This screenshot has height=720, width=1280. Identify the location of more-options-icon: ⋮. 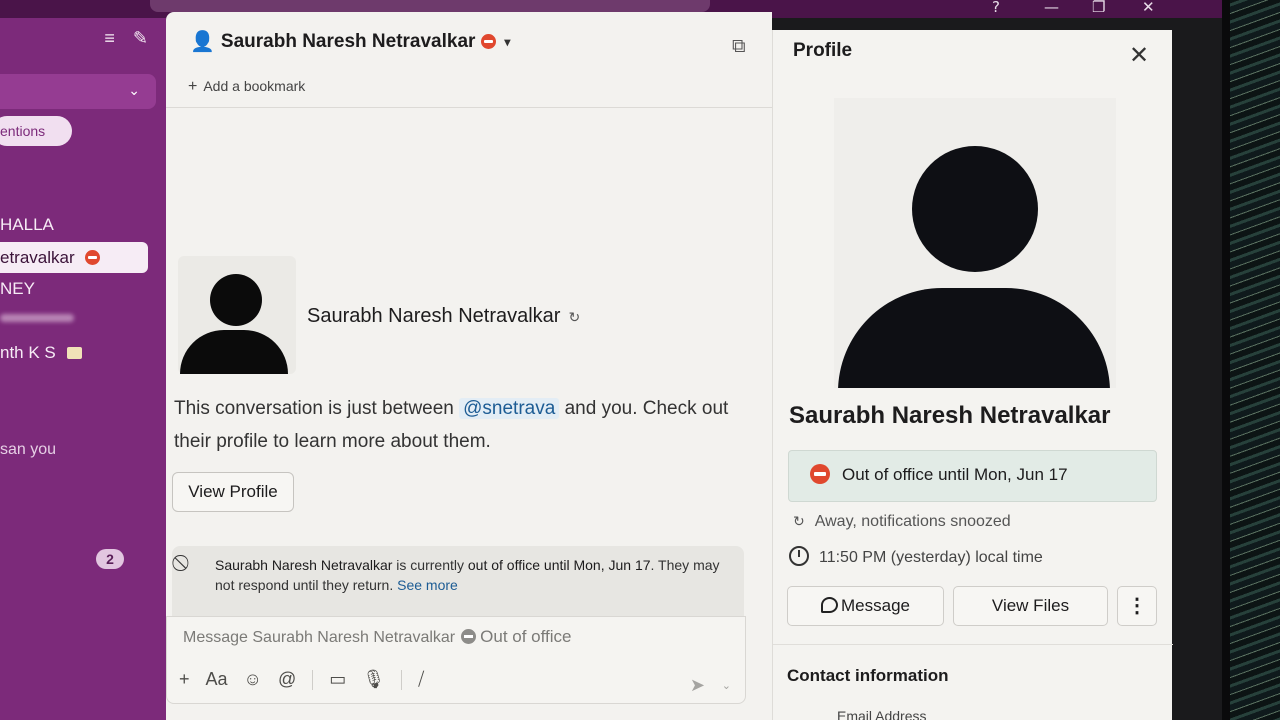
(1137, 606).